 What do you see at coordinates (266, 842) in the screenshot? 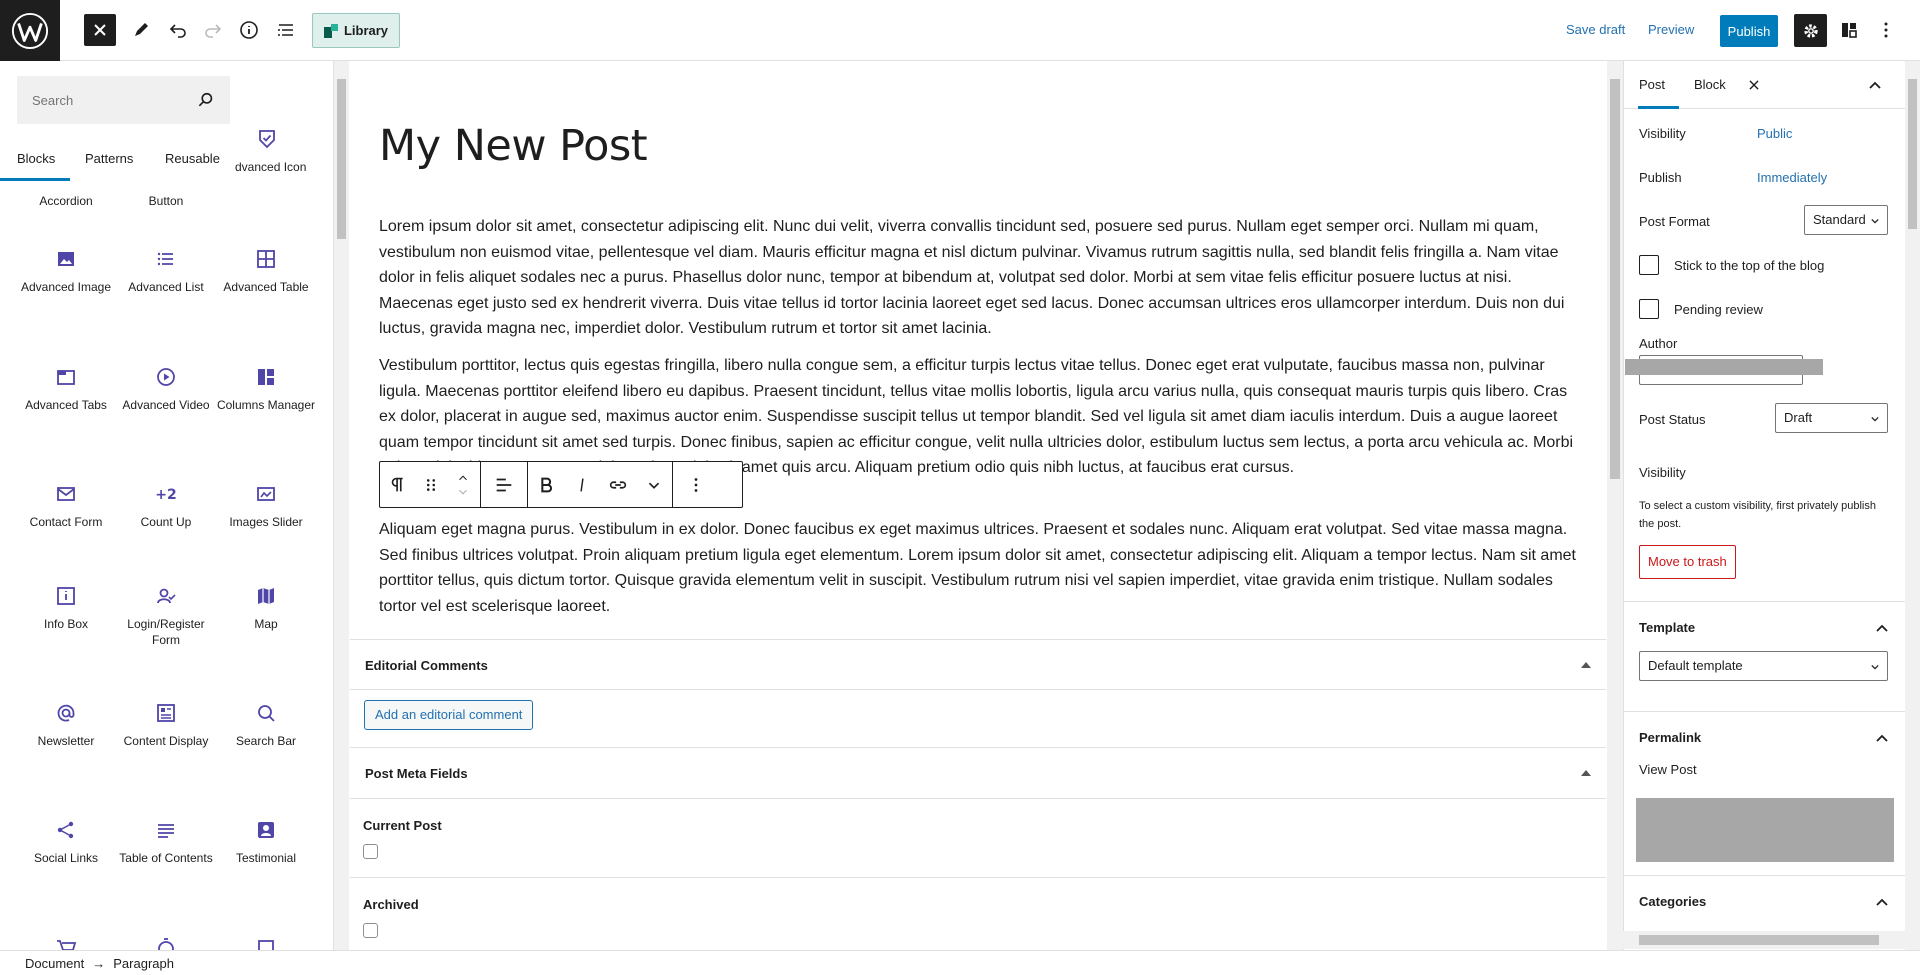
I see `block-item-testimonial: Testimonial` at bounding box center [266, 842].